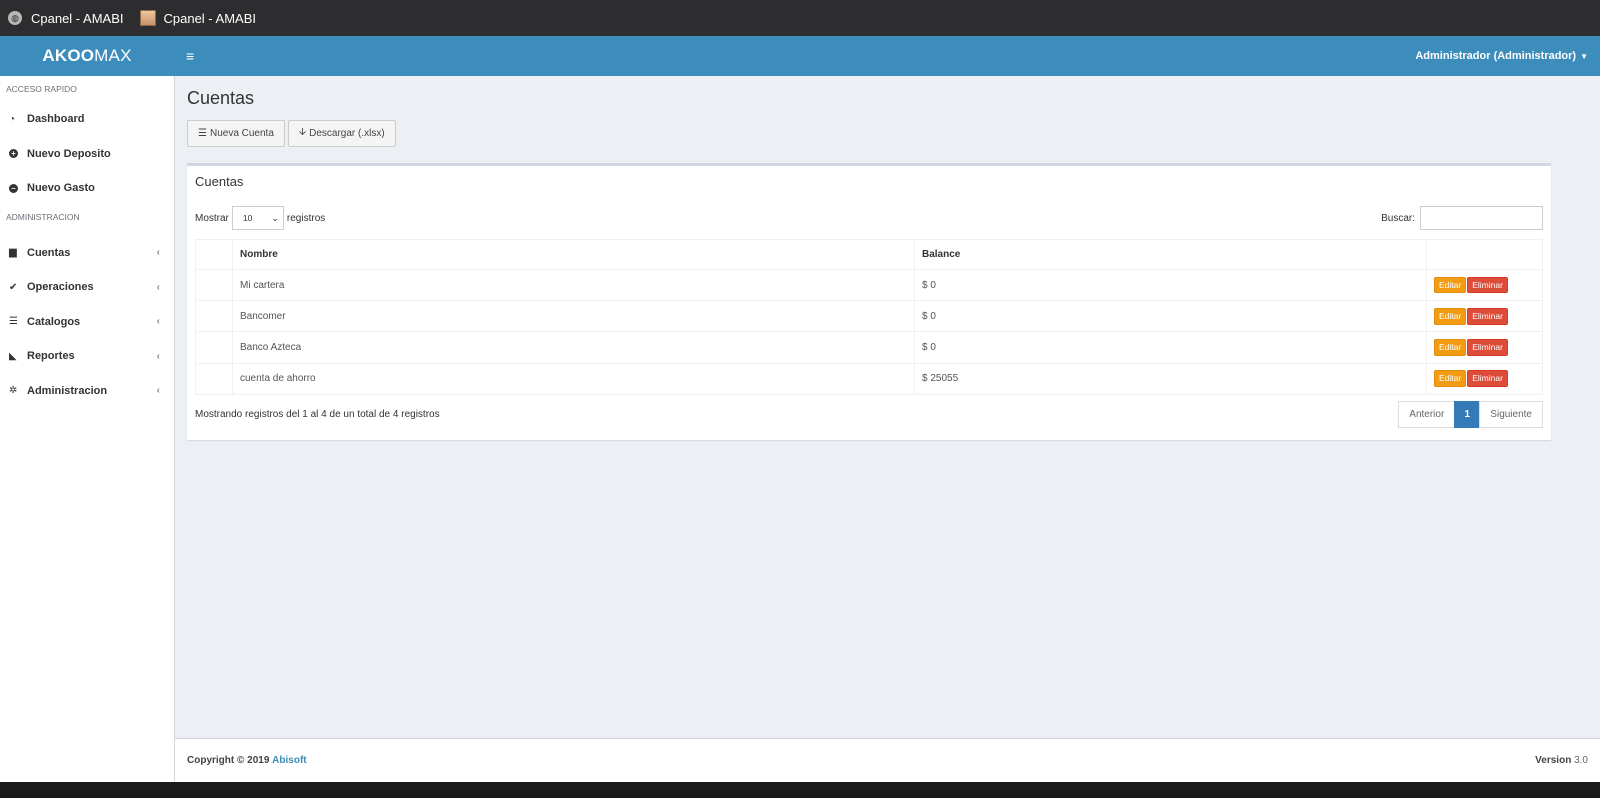 The height and width of the screenshot is (798, 1600). I want to click on hamburger-icon: ≡, so click(190, 56).